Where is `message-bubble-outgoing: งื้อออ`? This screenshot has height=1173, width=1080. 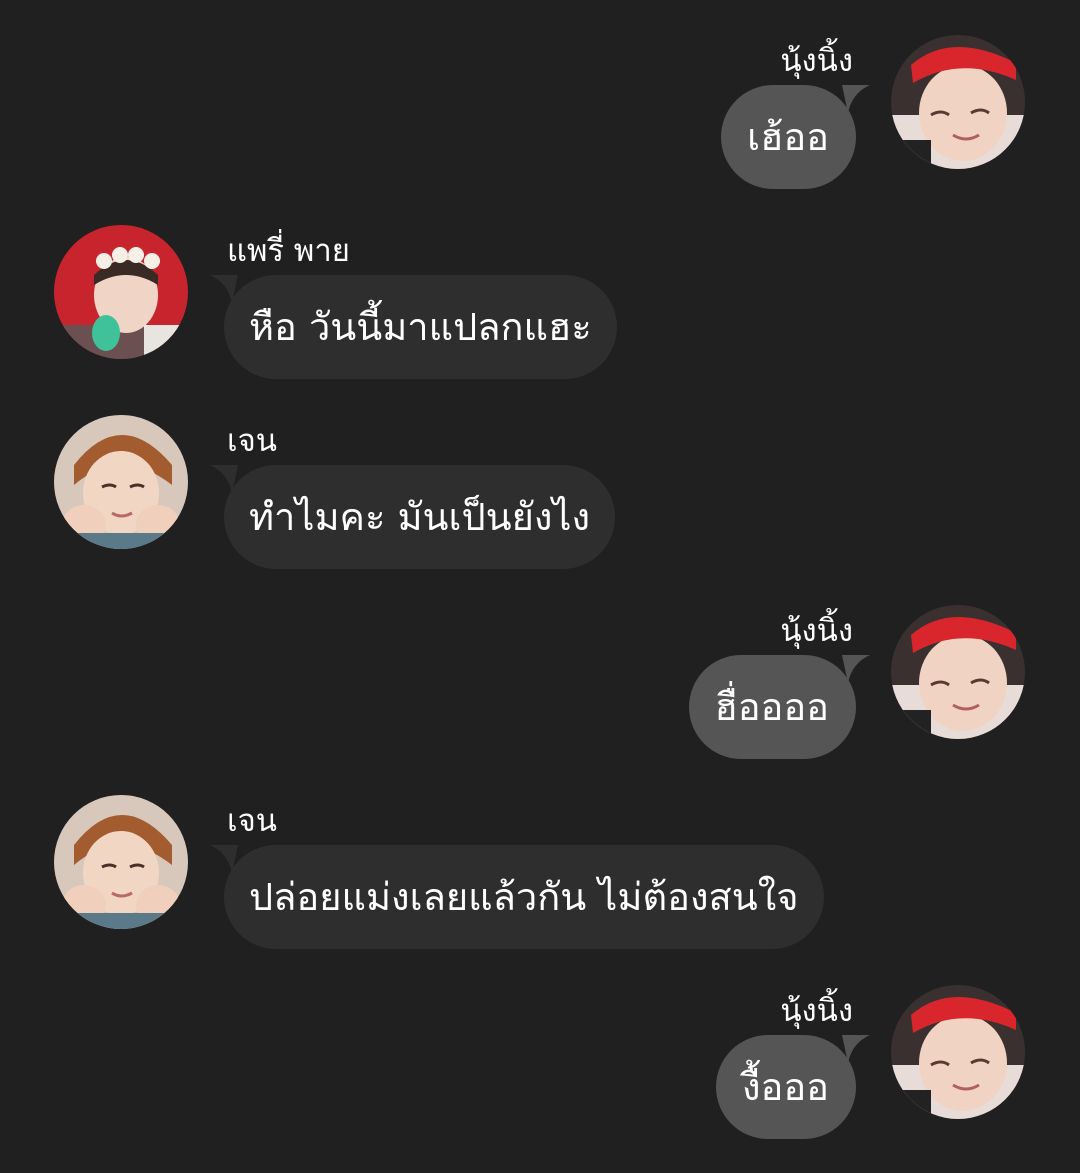
message-bubble-outgoing: งื้อออ is located at coordinates (785, 1087).